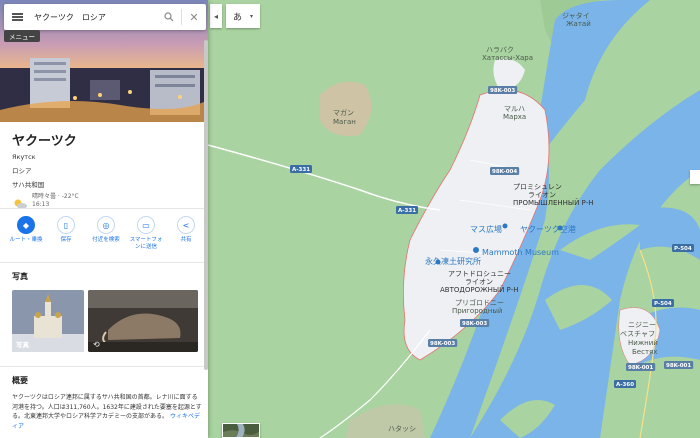  What do you see at coordinates (479, 289) in the screenshot?
I see `map-label: АВТОДОРОЖНЫЙ Р-Н` at bounding box center [479, 289].